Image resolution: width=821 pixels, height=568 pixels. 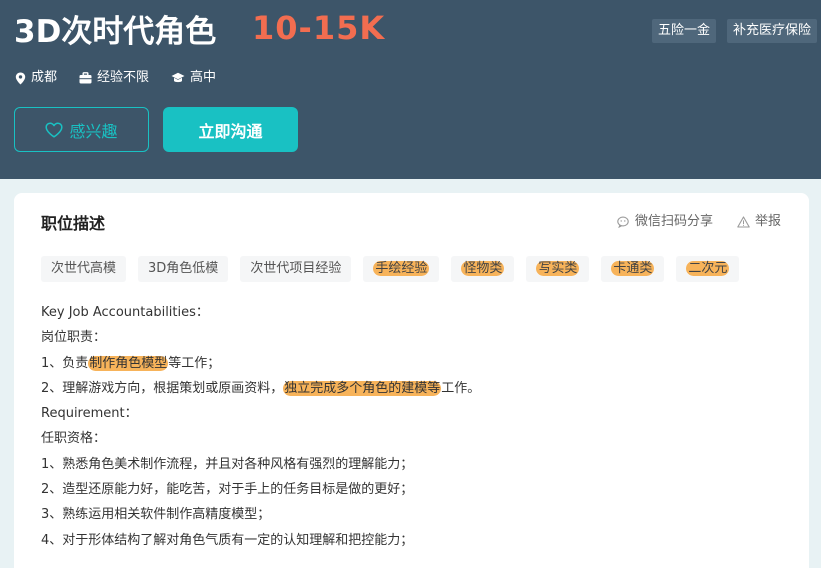 I want to click on benefit-tag: 补充医疗保险, so click(x=771, y=31).